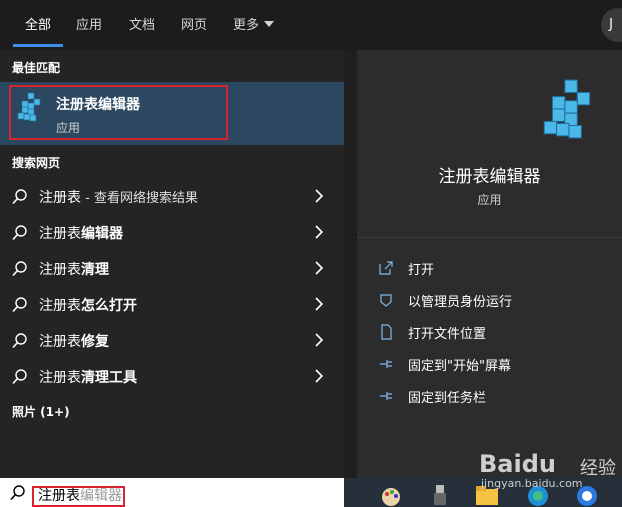 This screenshot has width=622, height=507. What do you see at coordinates (459, 366) in the screenshot?
I see `action-label: 固定到"开始"屏幕` at bounding box center [459, 366].